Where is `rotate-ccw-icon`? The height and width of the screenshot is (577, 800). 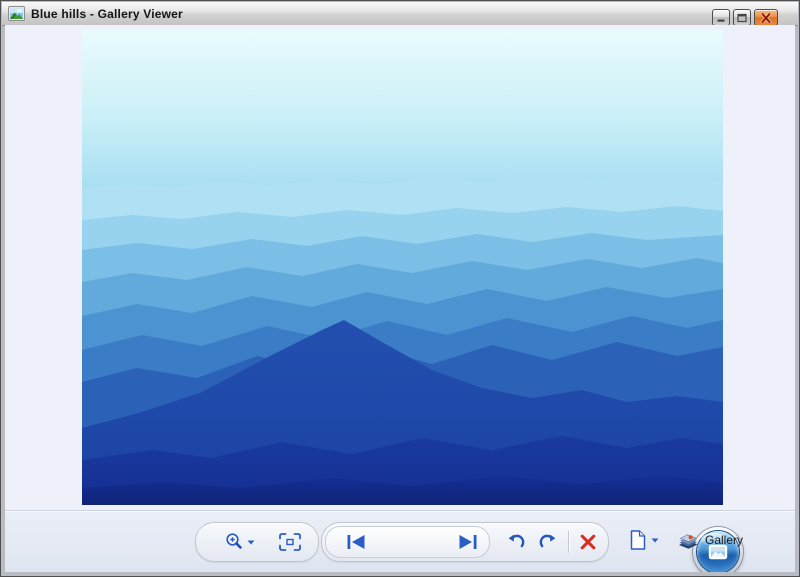
rotate-ccw-icon is located at coordinates (516, 541).